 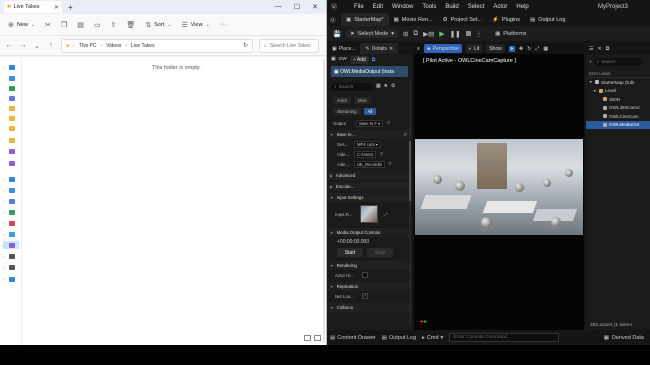 What do you see at coordinates (504, 337) in the screenshot?
I see `console-command-input: Enter Console Command` at bounding box center [504, 337].